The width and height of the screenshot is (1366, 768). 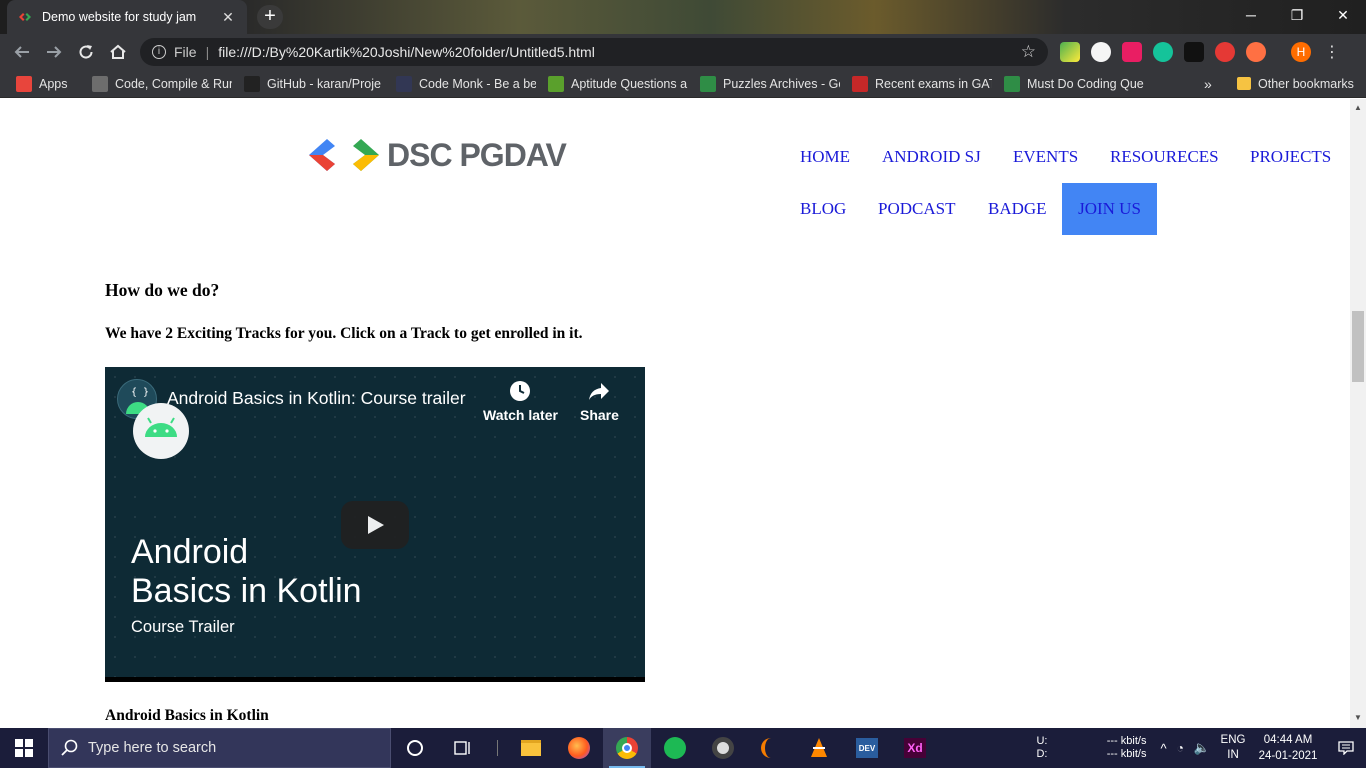 What do you see at coordinates (599, 391) in the screenshot?
I see `share-arrow-icon` at bounding box center [599, 391].